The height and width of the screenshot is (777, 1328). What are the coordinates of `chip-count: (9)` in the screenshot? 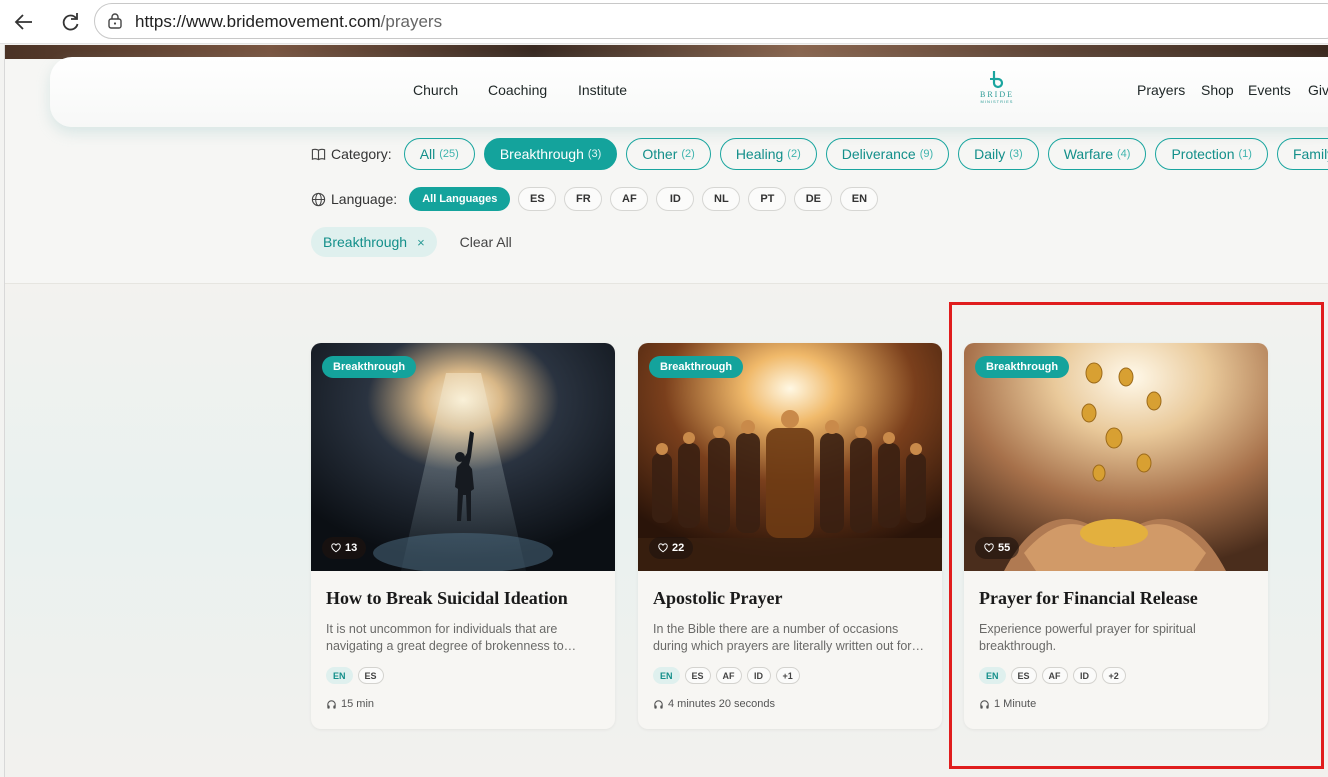 It's located at (926, 154).